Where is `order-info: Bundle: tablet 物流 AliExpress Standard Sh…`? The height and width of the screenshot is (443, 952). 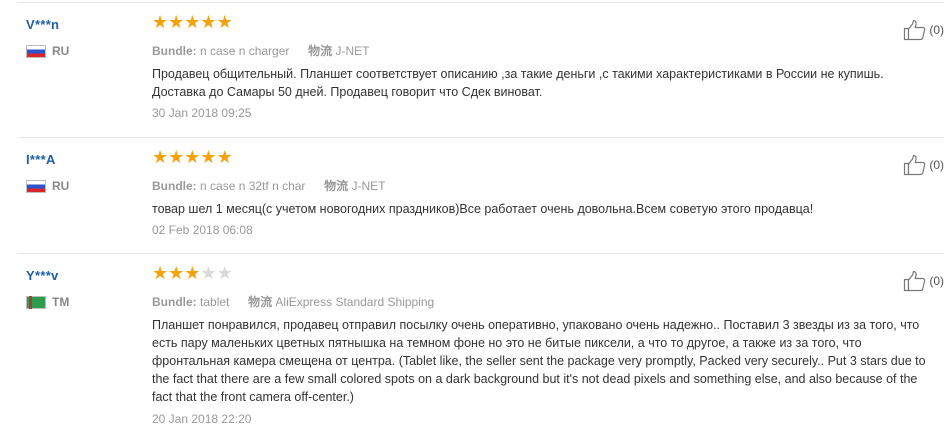 order-info: Bundle: tablet 物流 AliExpress Standard Sh… is located at coordinates (293, 301).